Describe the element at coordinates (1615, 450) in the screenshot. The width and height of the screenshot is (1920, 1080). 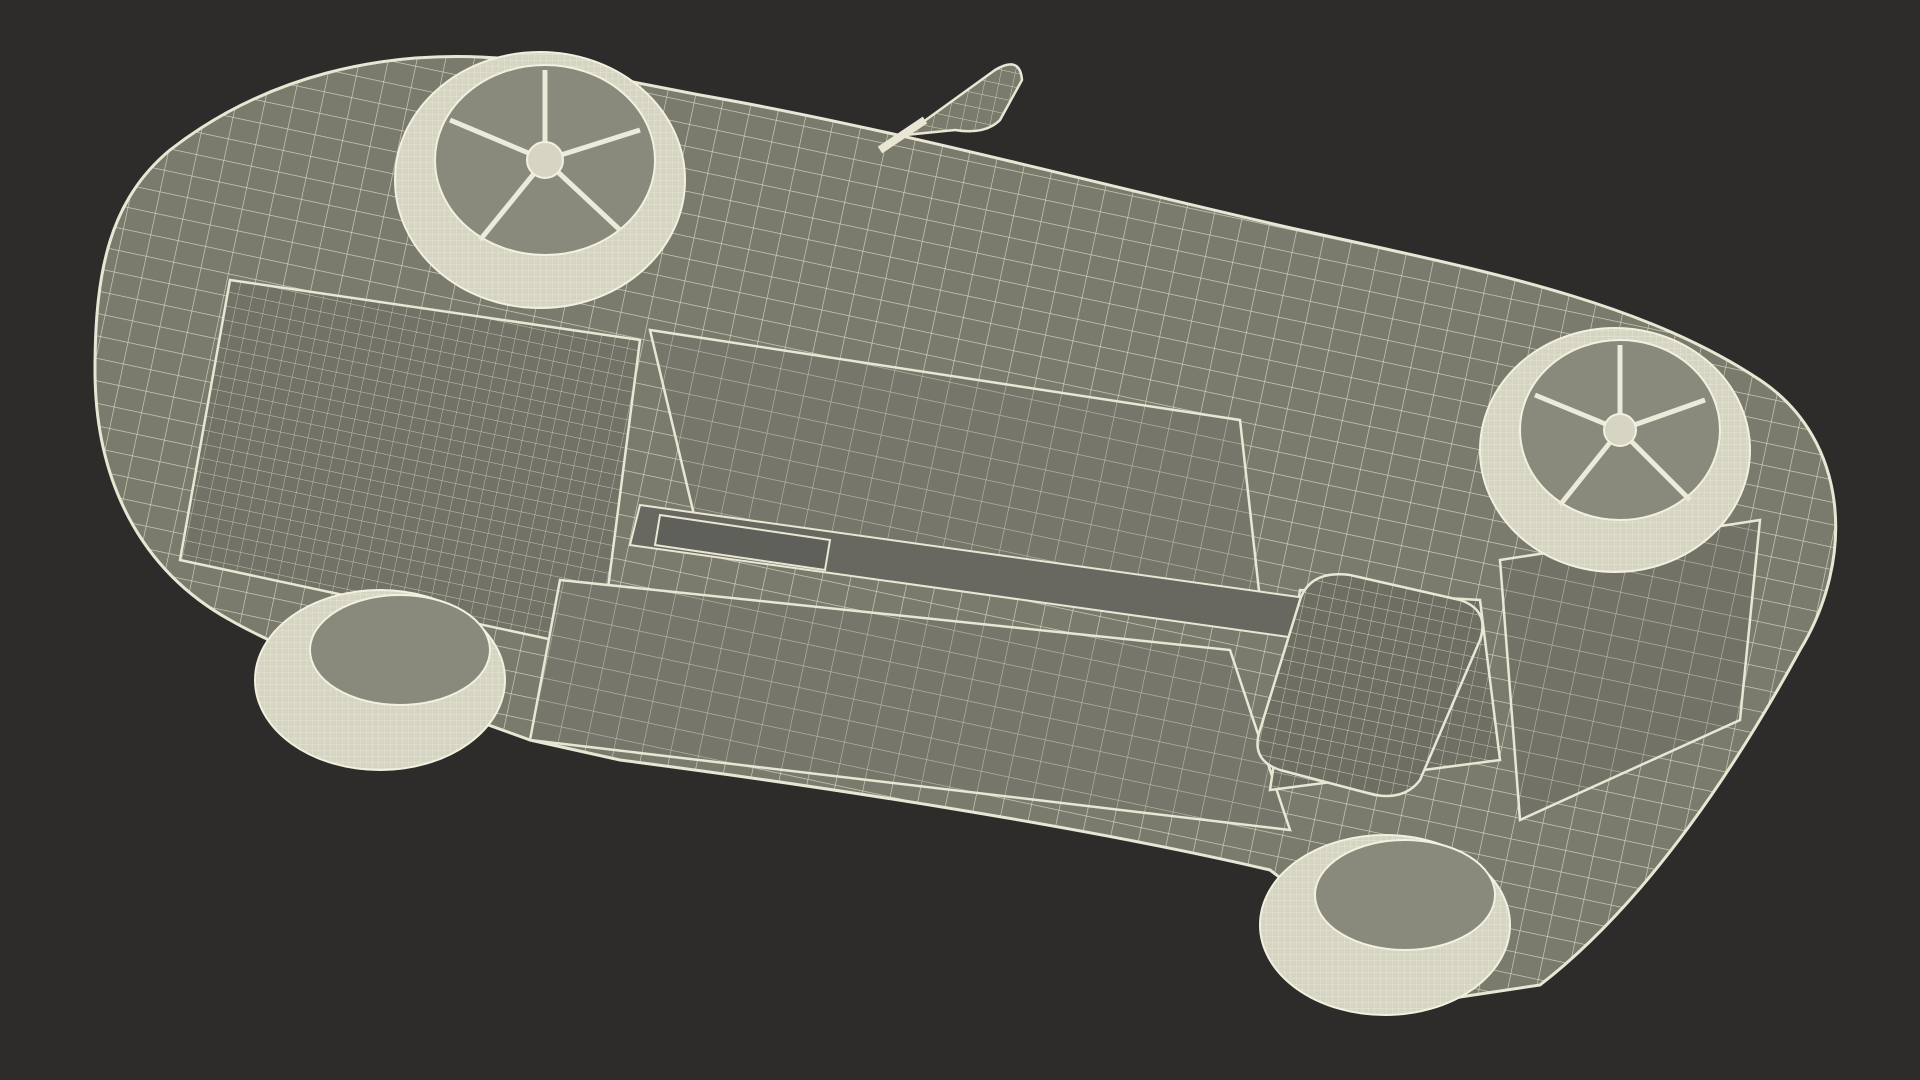
I see `wheel-front-right` at that location.